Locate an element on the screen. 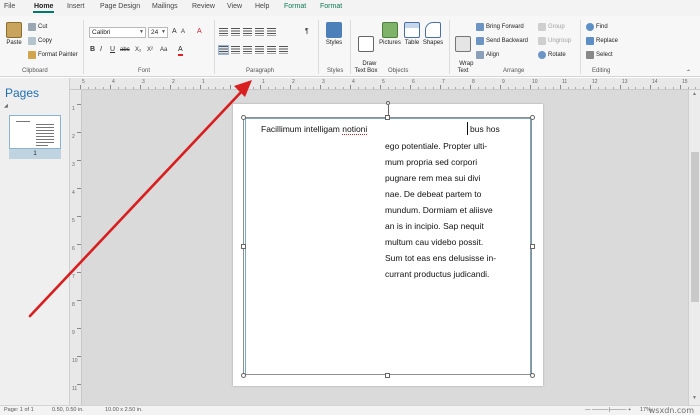 This screenshot has height=415, width=700. bullets-button is located at coordinates (223, 32).